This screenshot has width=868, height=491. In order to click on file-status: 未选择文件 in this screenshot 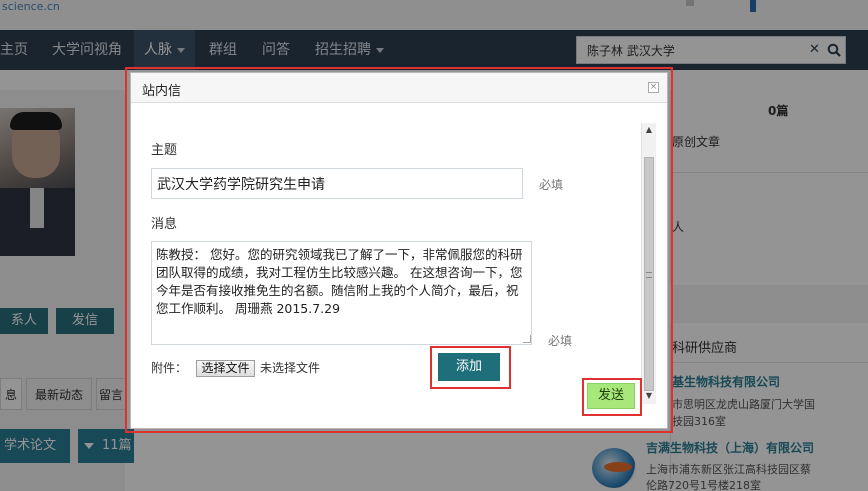, I will do `click(290, 368)`.